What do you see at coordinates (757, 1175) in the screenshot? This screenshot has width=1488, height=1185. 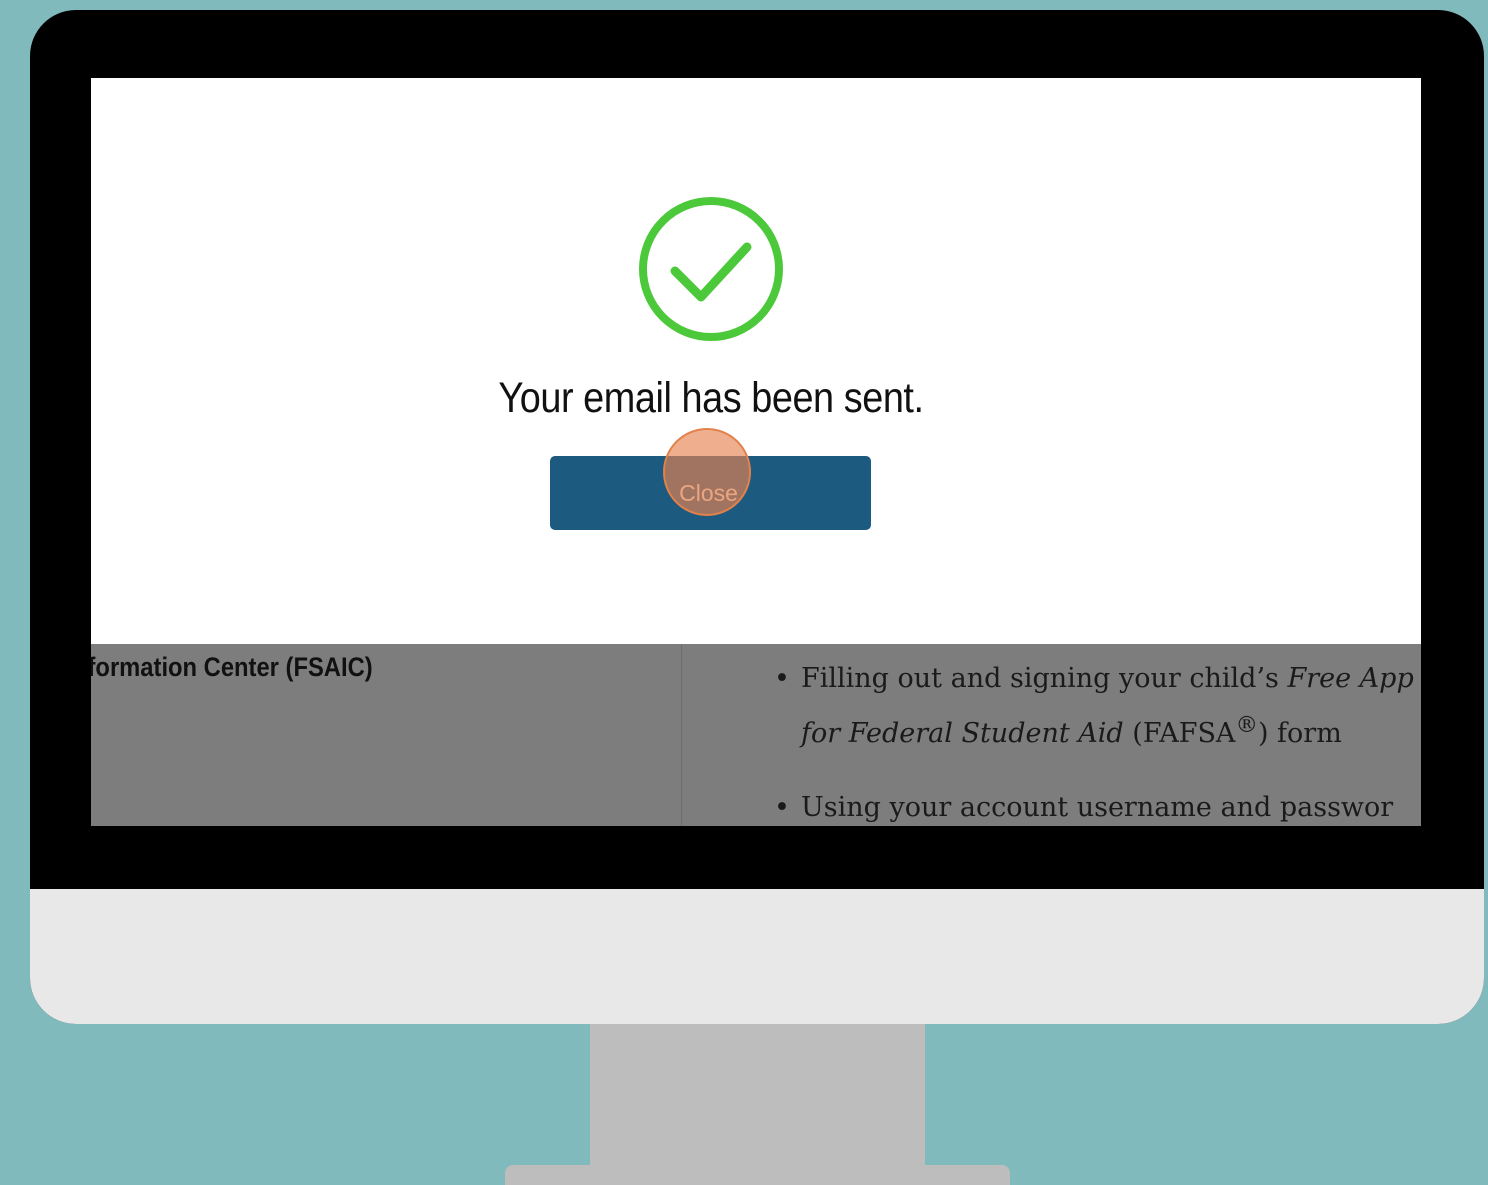 I see `monitor-stand-base` at bounding box center [757, 1175].